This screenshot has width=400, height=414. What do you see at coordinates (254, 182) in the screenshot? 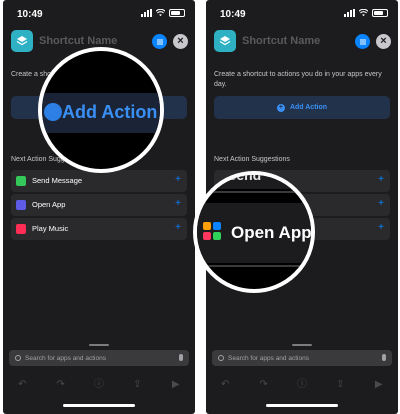
I see `magnified-send-row: Send` at bounding box center [254, 182].